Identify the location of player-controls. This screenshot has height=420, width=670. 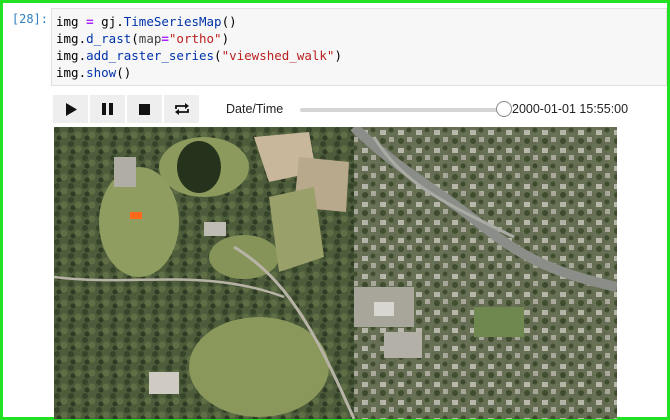
(127, 110).